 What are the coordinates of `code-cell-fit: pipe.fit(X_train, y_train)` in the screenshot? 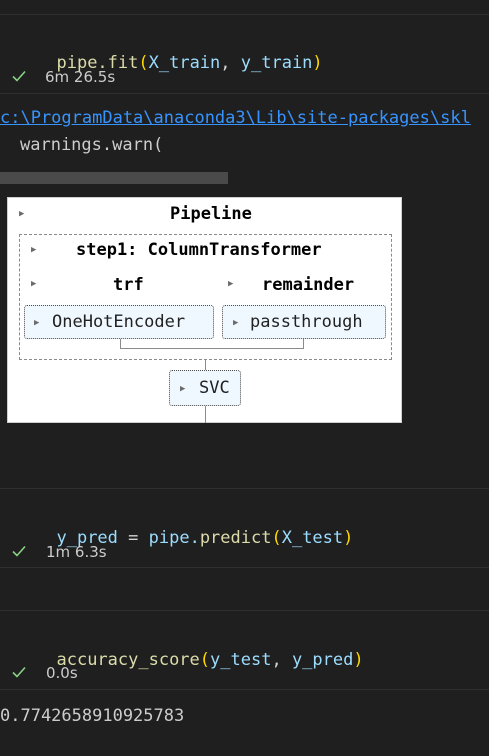 It's located at (179, 53).